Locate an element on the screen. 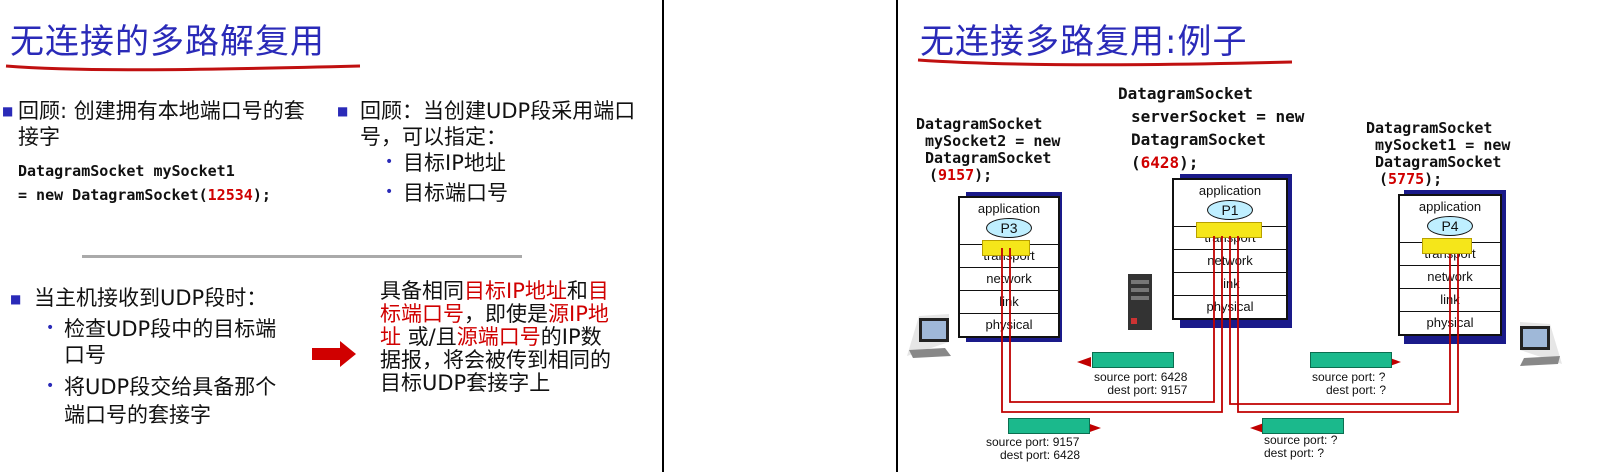 Image resolution: width=1612 pixels, height=472 pixels. code1-line2: = new DatagramSocket(12534); is located at coordinates (144, 195).